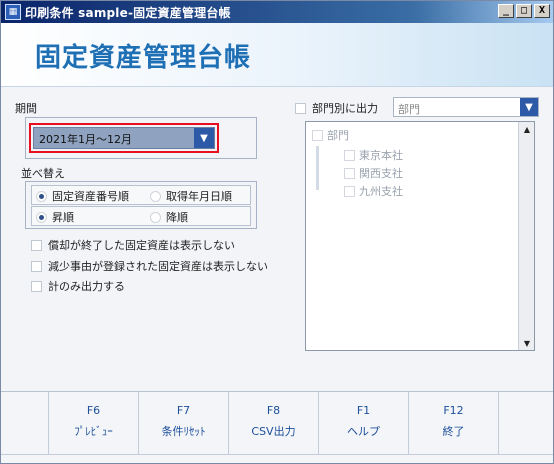 The height and width of the screenshot is (464, 554). I want to click on fkey-code: F8, so click(273, 410).